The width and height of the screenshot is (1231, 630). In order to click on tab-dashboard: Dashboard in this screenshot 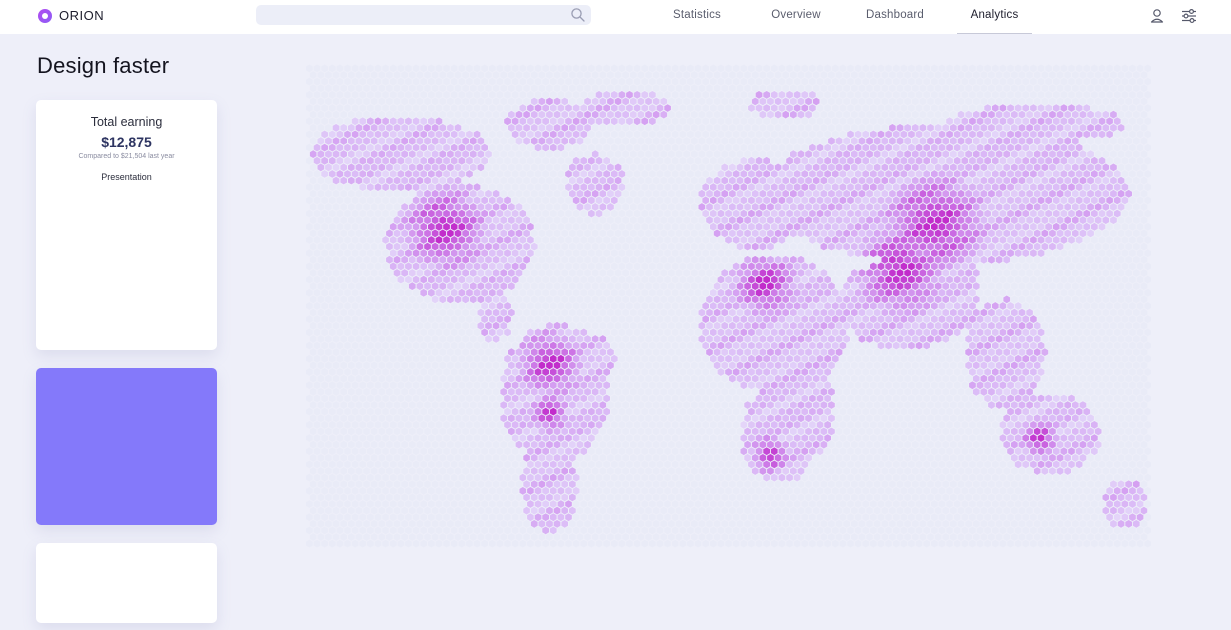, I will do `click(895, 17)`.